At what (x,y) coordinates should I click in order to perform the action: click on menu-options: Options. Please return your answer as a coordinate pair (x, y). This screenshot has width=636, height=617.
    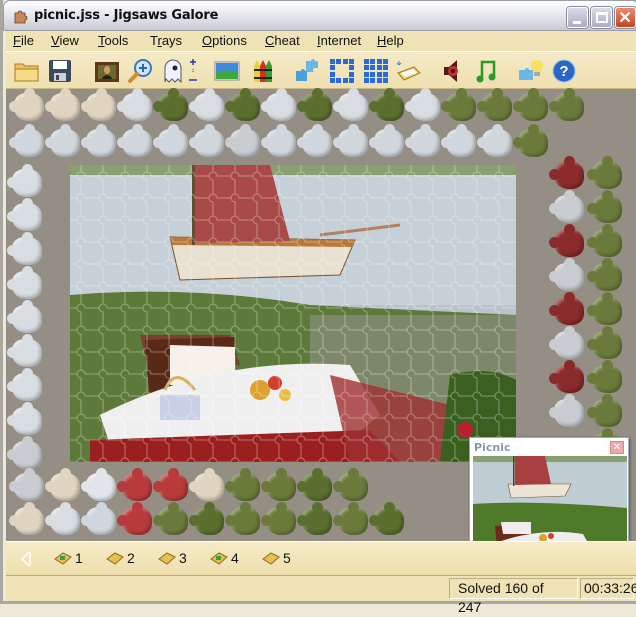
    Looking at the image, I should click on (224, 40).